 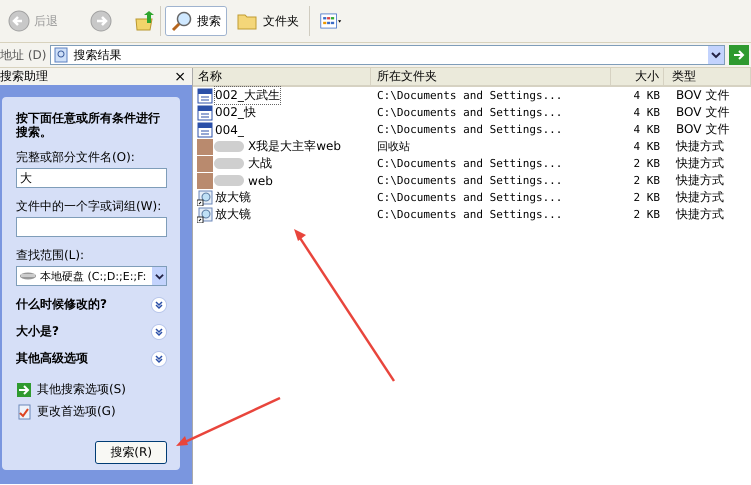 What do you see at coordinates (76, 411) in the screenshot?
I see `option-link: 更改首选项(G)` at bounding box center [76, 411].